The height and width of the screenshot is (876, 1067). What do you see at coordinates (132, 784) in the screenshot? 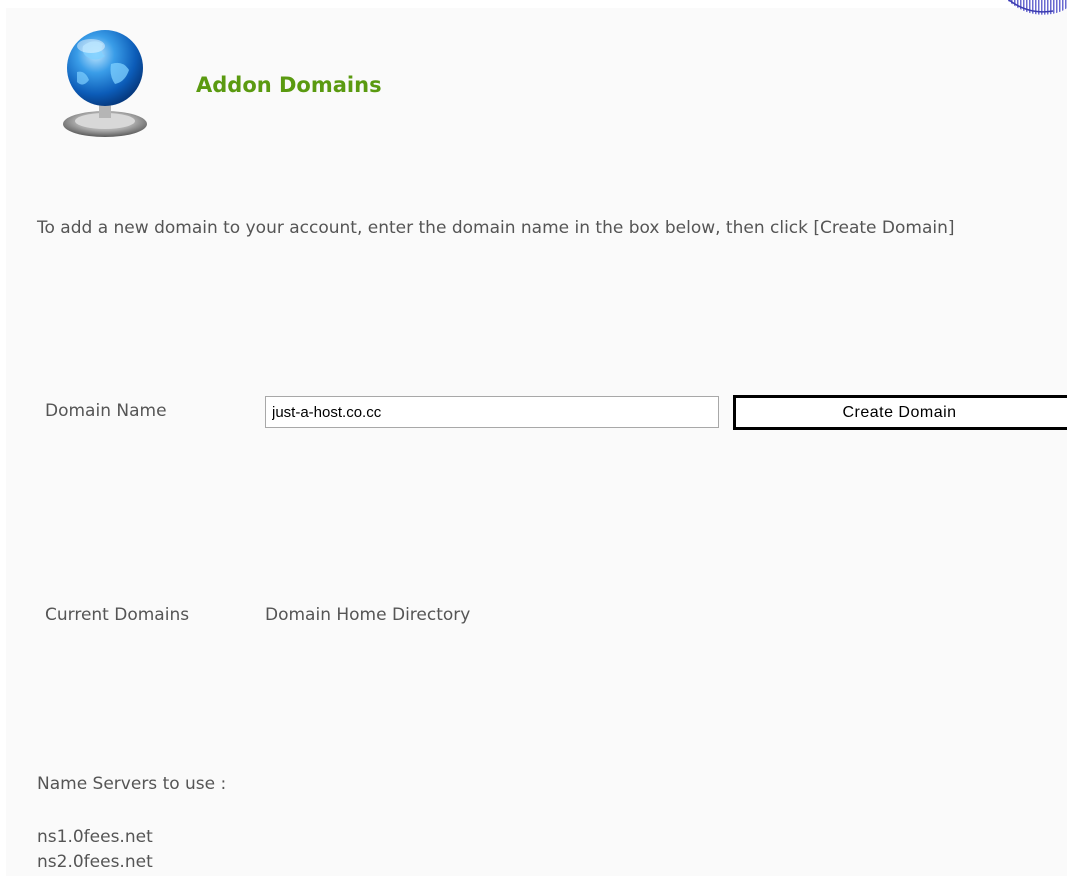
I see `name-servers-label: Name Servers to use :` at bounding box center [132, 784].